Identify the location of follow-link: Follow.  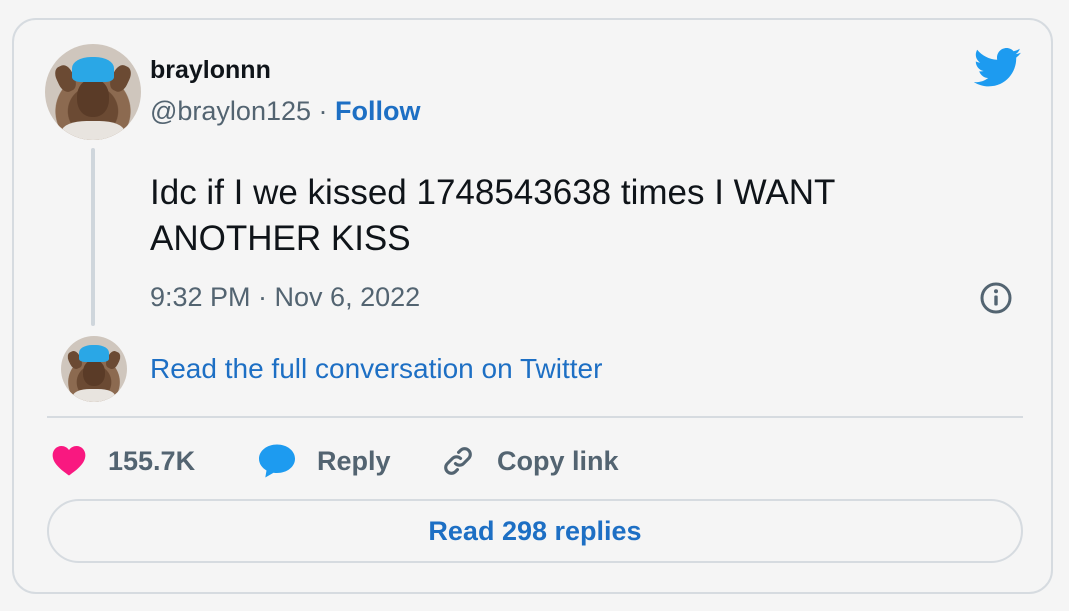
(377, 111).